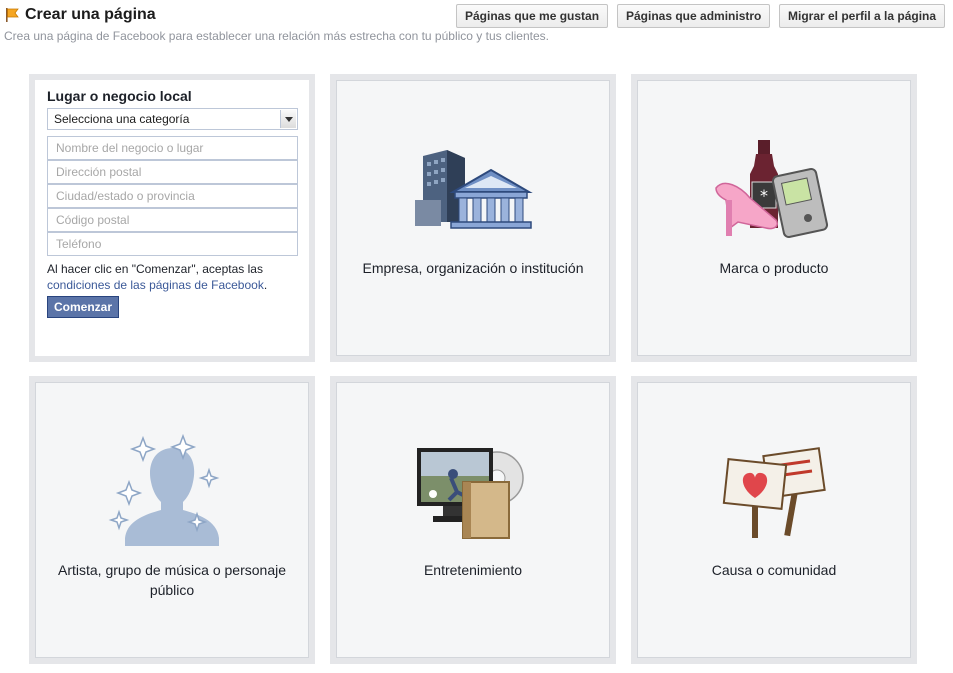 The width and height of the screenshot is (953, 673). I want to click on category-card-cause: Causa o comunidad, so click(774, 520).